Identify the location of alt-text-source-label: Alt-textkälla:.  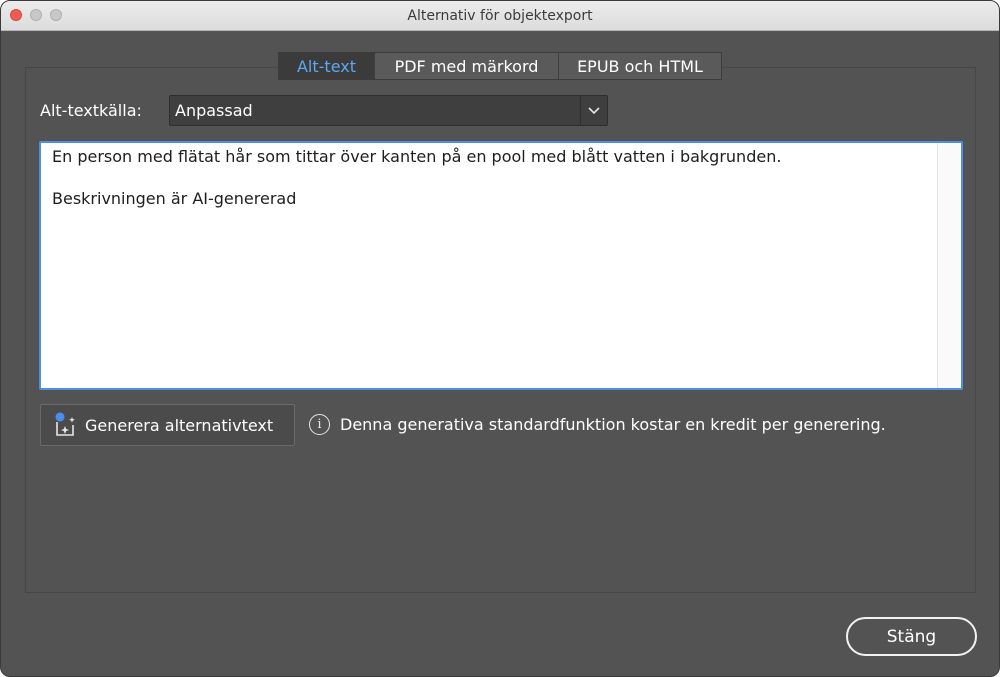
(91, 110).